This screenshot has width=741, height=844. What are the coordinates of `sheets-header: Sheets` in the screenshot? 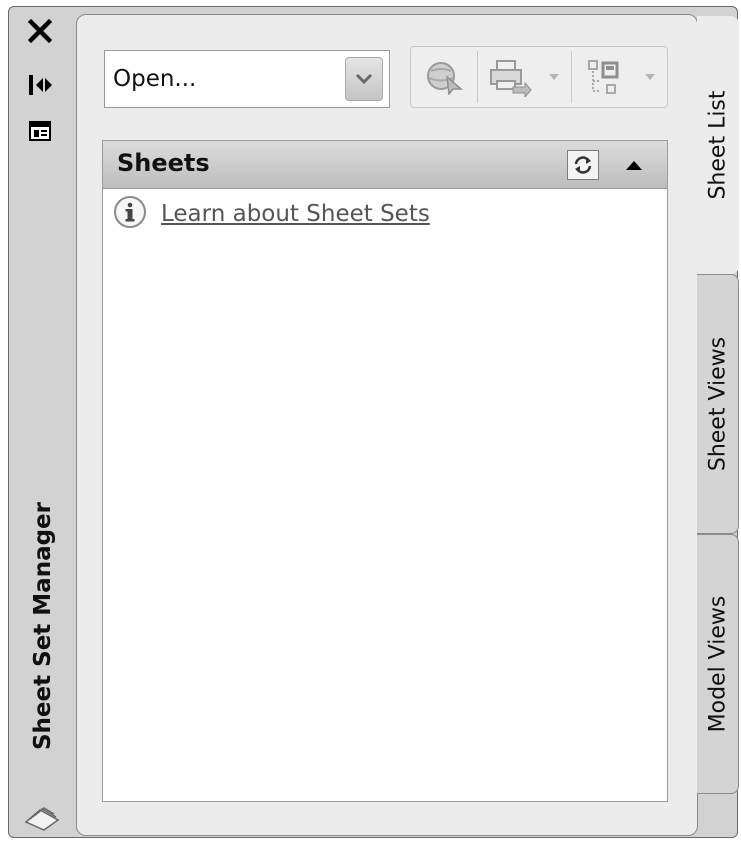 It's located at (385, 165).